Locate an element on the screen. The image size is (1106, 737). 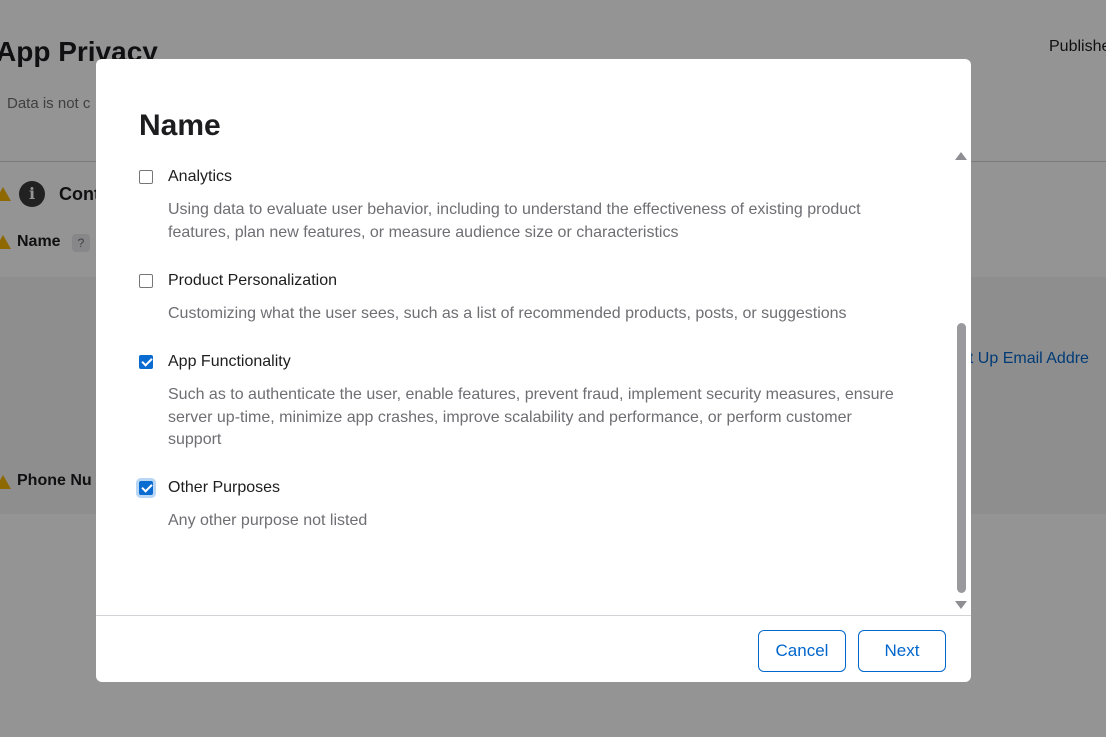
scroll-up-arrow-icon is located at coordinates (961, 156).